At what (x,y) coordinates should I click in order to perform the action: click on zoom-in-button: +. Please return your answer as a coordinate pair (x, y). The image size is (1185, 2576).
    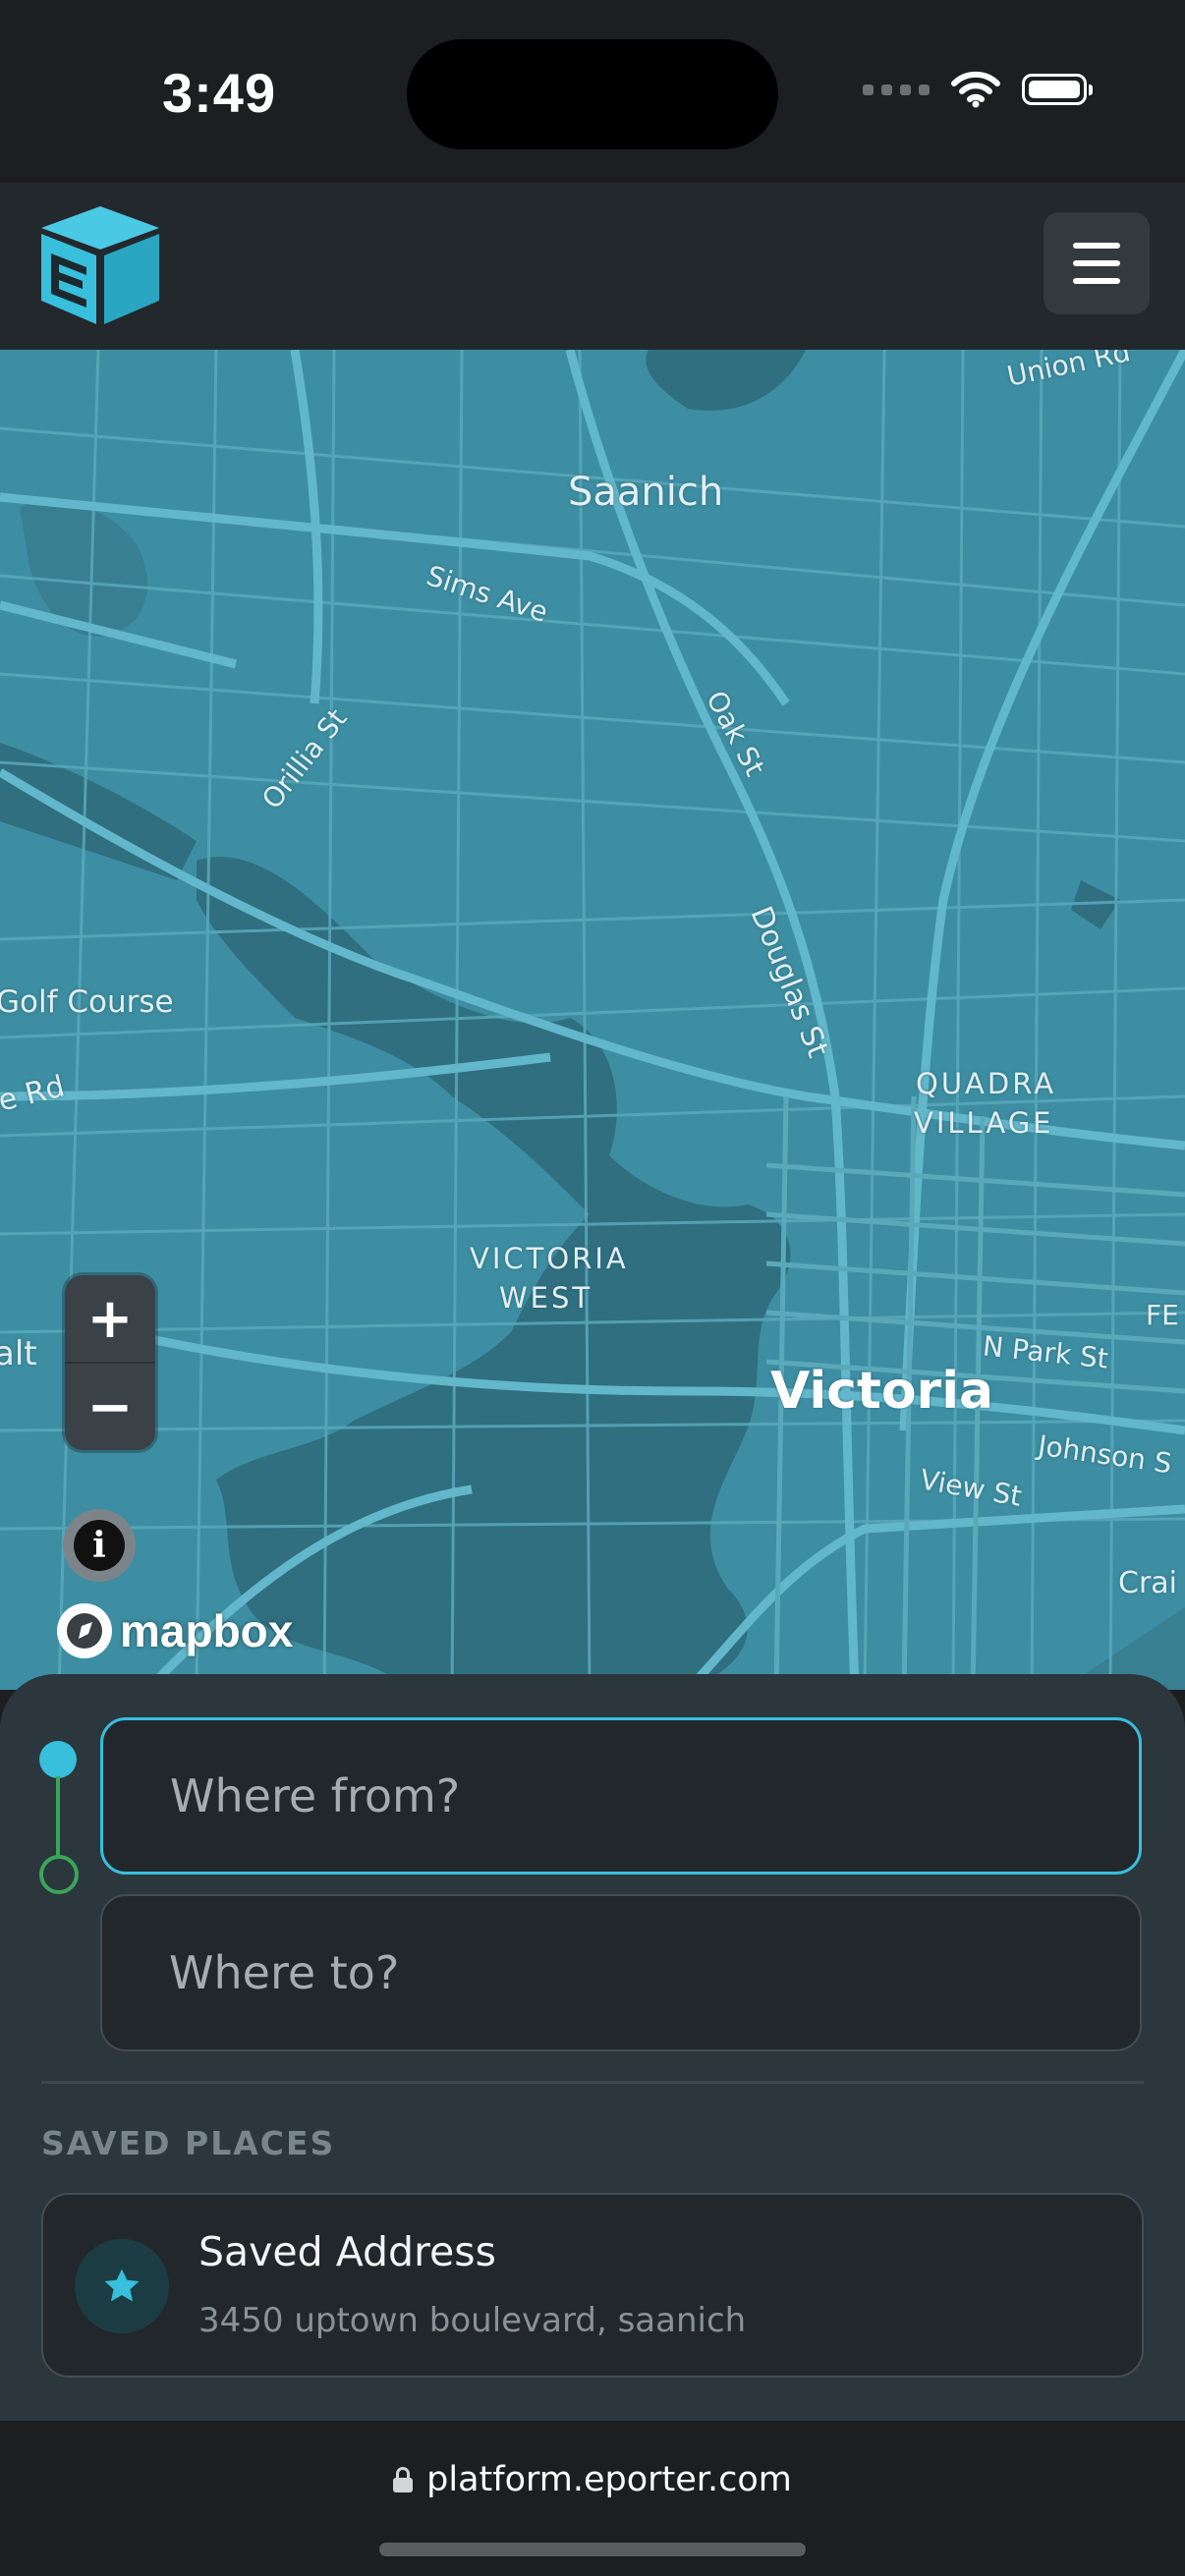
    Looking at the image, I should click on (110, 1318).